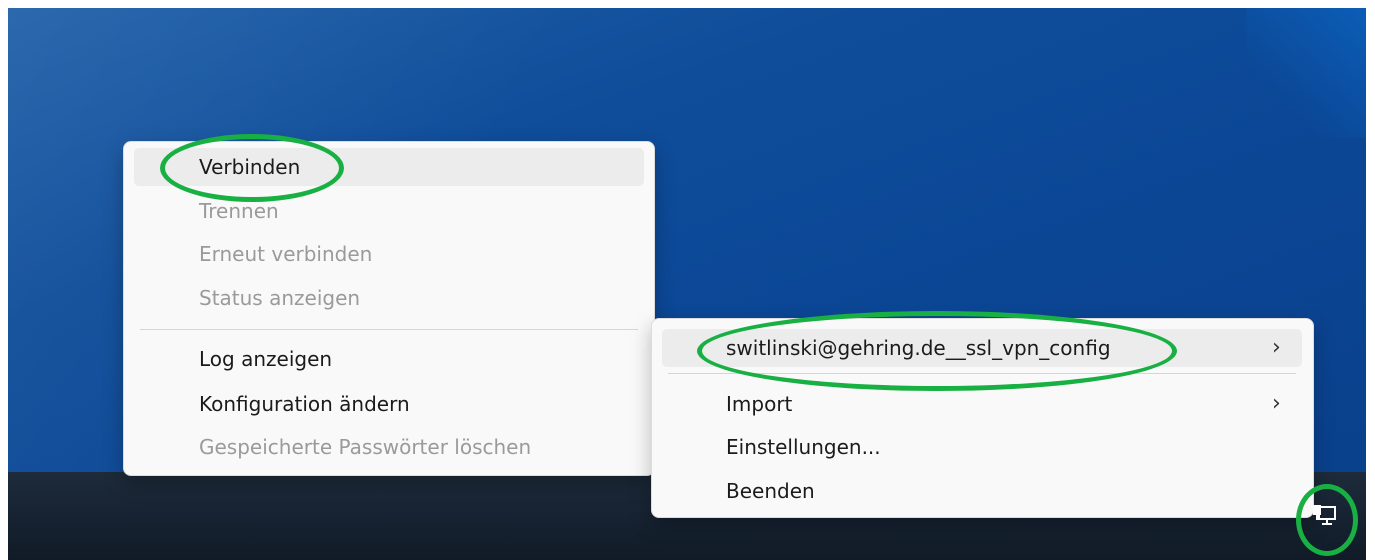 The width and height of the screenshot is (1375, 560). Describe the element at coordinates (389, 211) in the screenshot. I see `menu-item-trennen: Trennen` at that location.